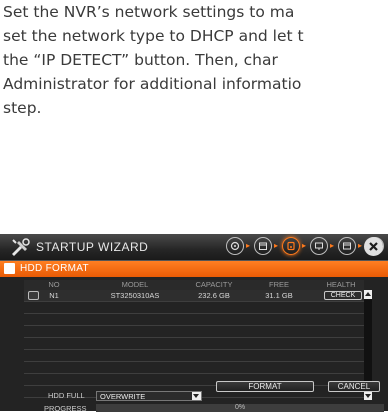 This screenshot has width=388, height=413. What do you see at coordinates (135, 284) in the screenshot?
I see `column-header-model: MODEL` at bounding box center [135, 284].